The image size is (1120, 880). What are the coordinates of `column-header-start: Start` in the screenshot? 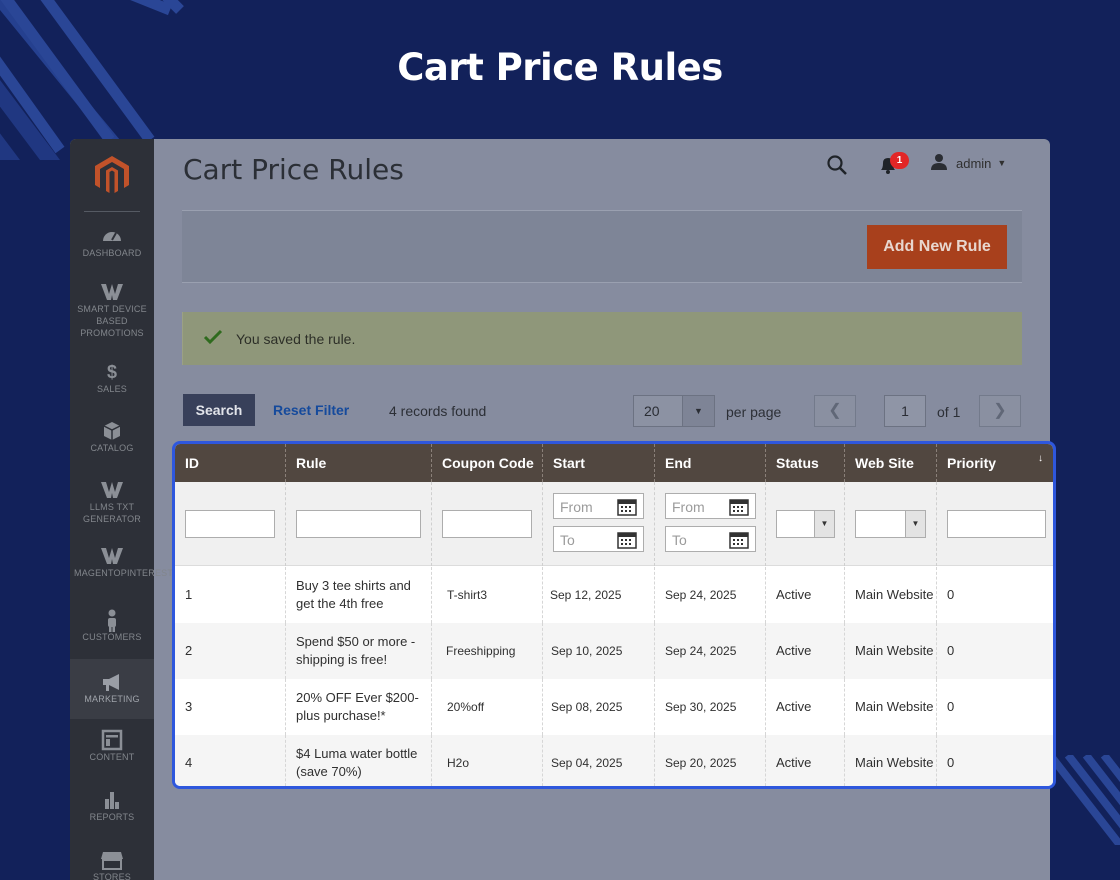 It's located at (599, 463).